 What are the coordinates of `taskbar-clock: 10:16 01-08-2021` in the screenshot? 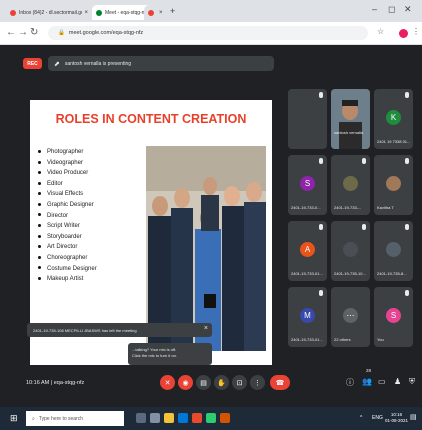 It's located at (396, 418).